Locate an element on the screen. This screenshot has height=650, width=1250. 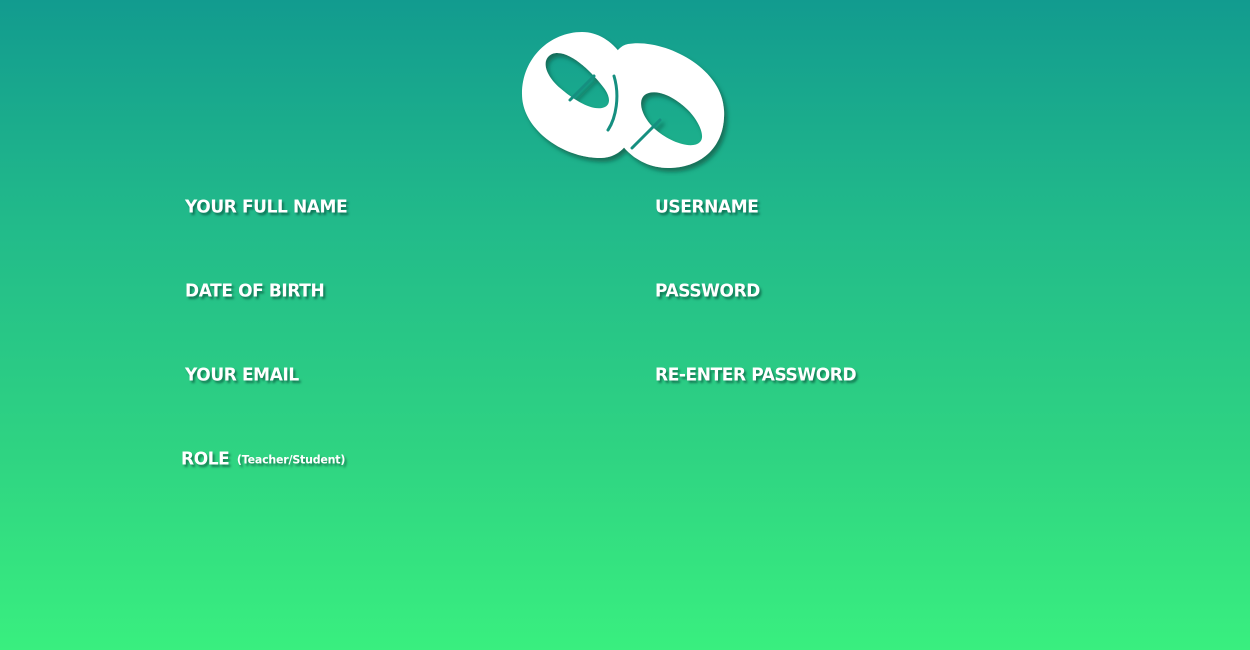
date-of-birth-label: DATE OF BIRTH is located at coordinates (255, 291).